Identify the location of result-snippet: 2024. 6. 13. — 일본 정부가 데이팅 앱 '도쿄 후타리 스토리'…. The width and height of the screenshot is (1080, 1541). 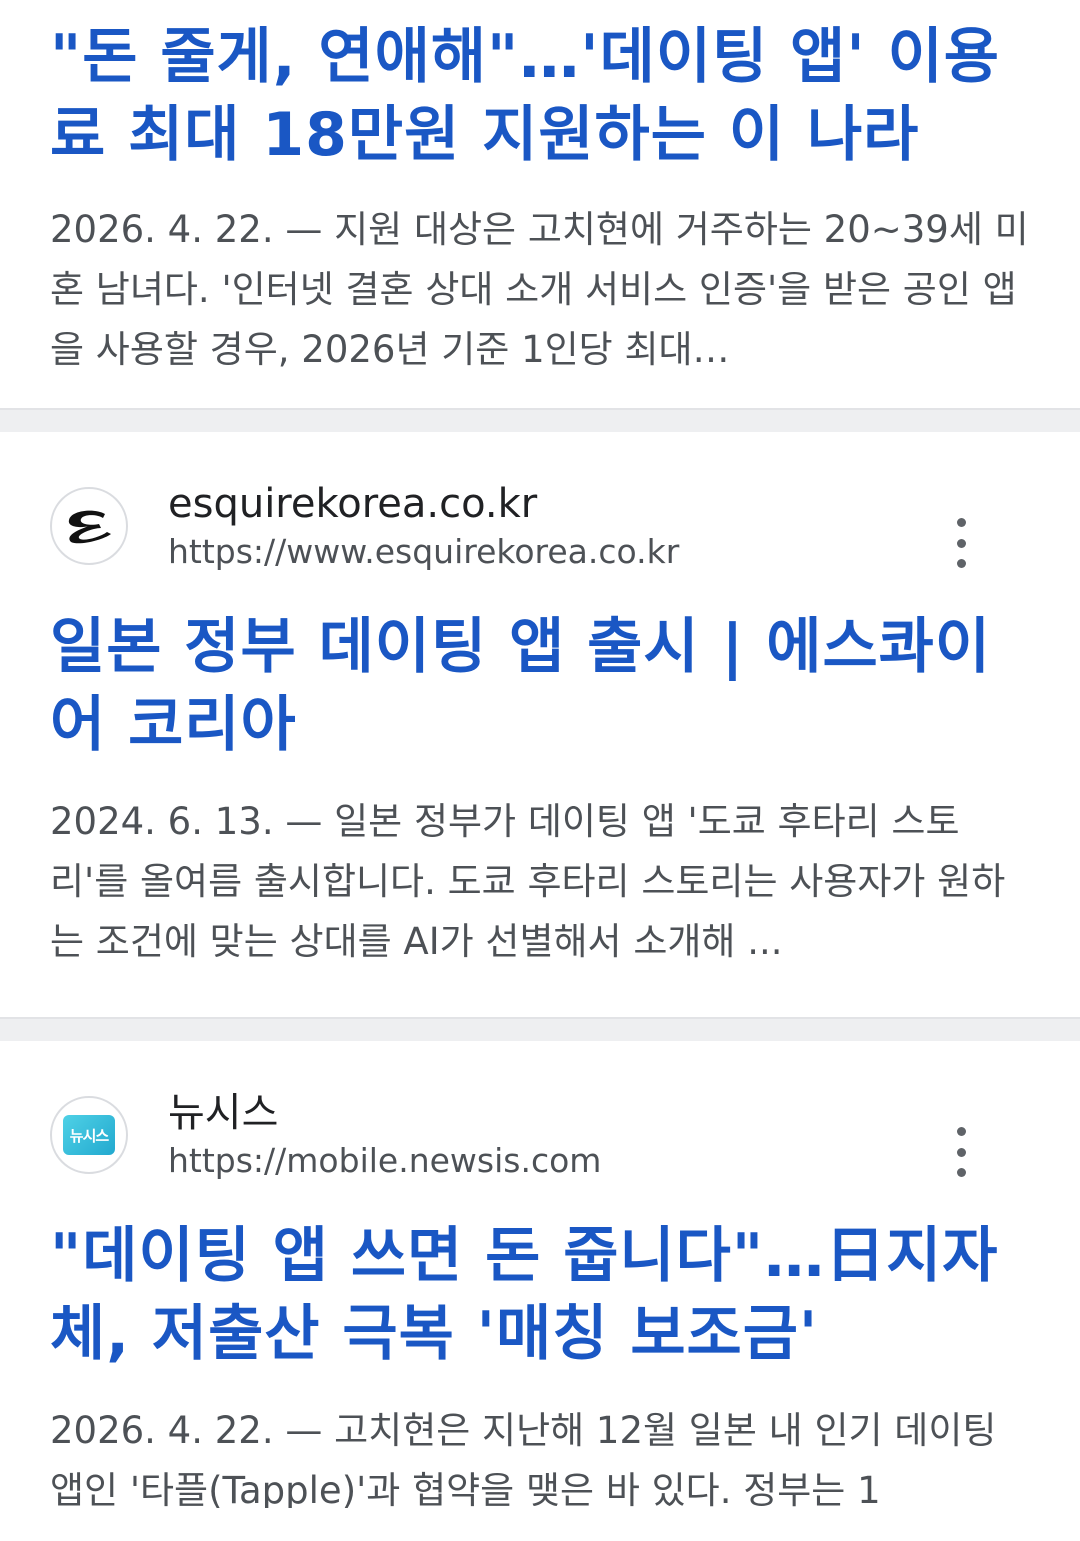
(528, 881).